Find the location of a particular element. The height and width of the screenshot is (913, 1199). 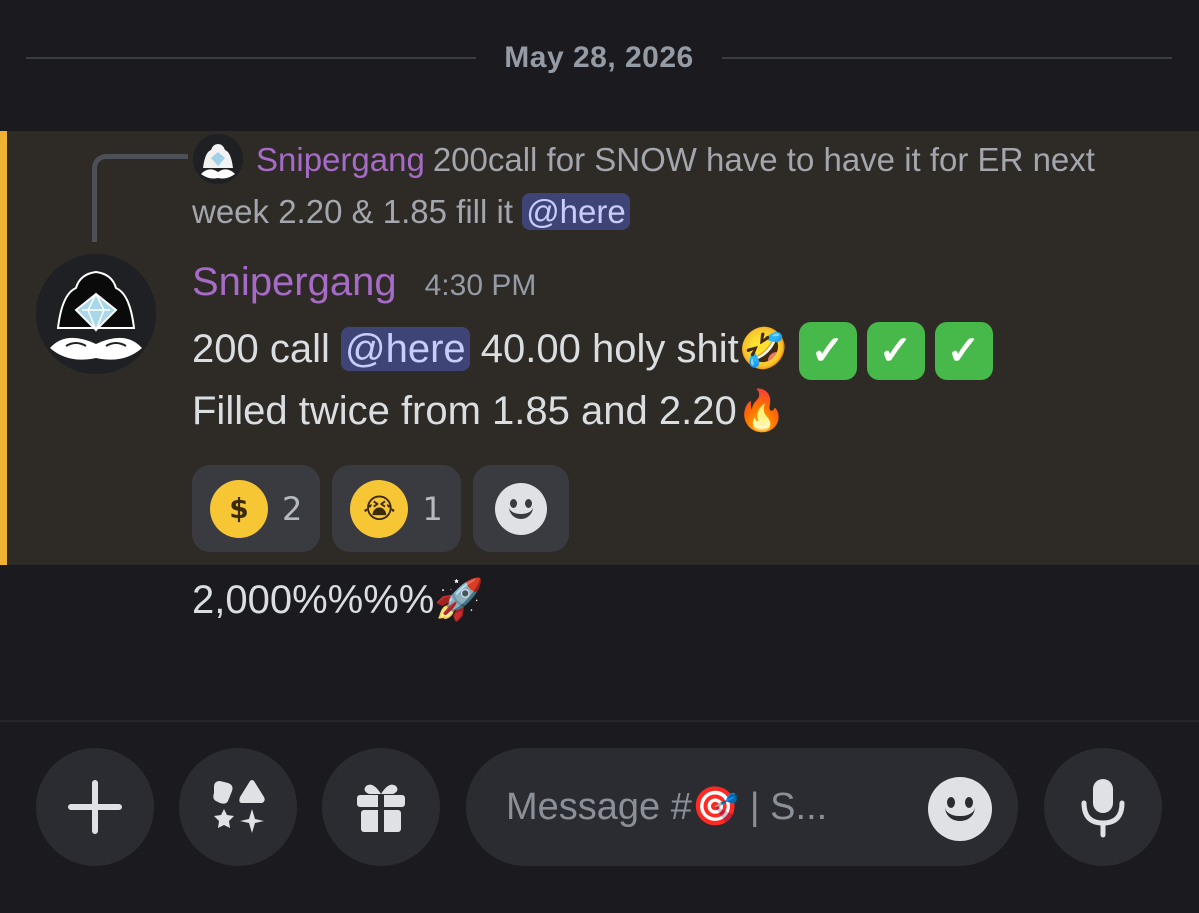

loudly-crying-face-icon: 😭 is located at coordinates (379, 508).